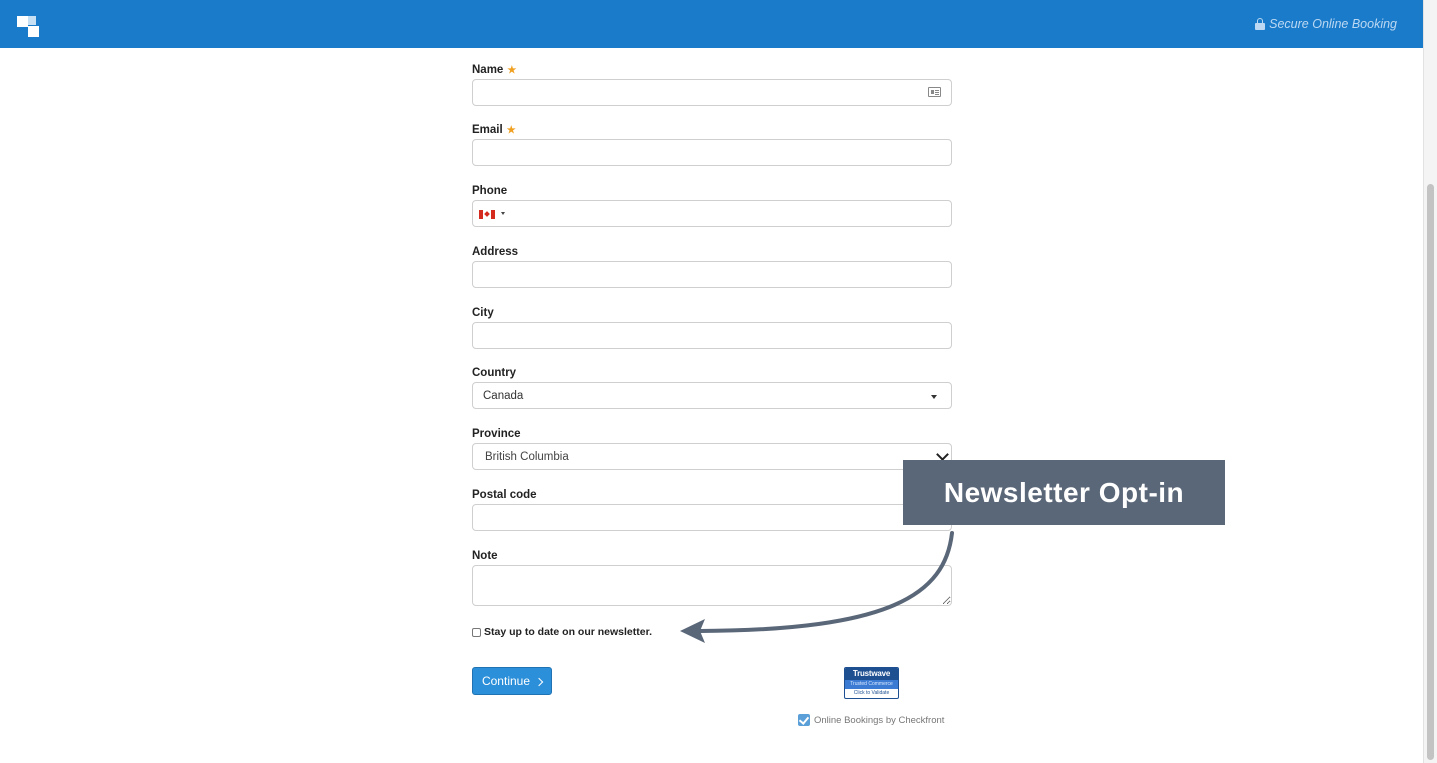 The image size is (1437, 763). I want to click on country-field-group: Country Canada, so click(712, 387).